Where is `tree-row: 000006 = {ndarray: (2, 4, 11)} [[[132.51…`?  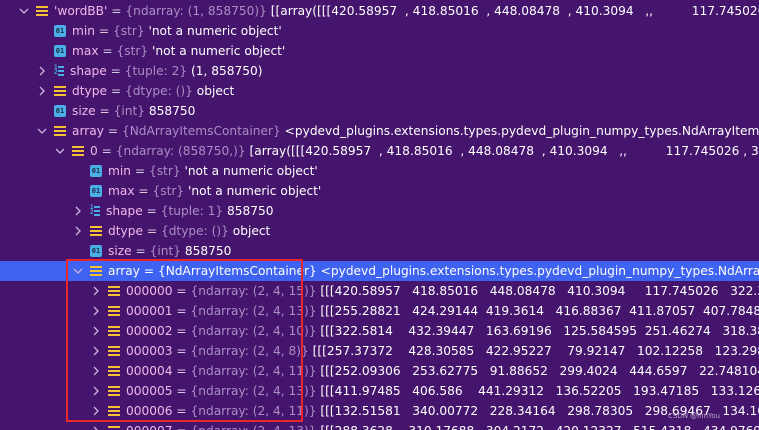 tree-row: 000006 = {ndarray: (2, 4, 11)} [[[132.51… is located at coordinates (379, 411).